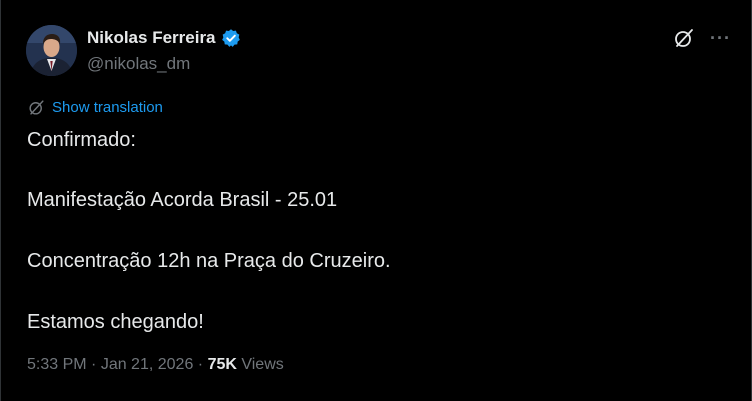  What do you see at coordinates (720, 38) in the screenshot?
I see `more-options-button: ···` at bounding box center [720, 38].